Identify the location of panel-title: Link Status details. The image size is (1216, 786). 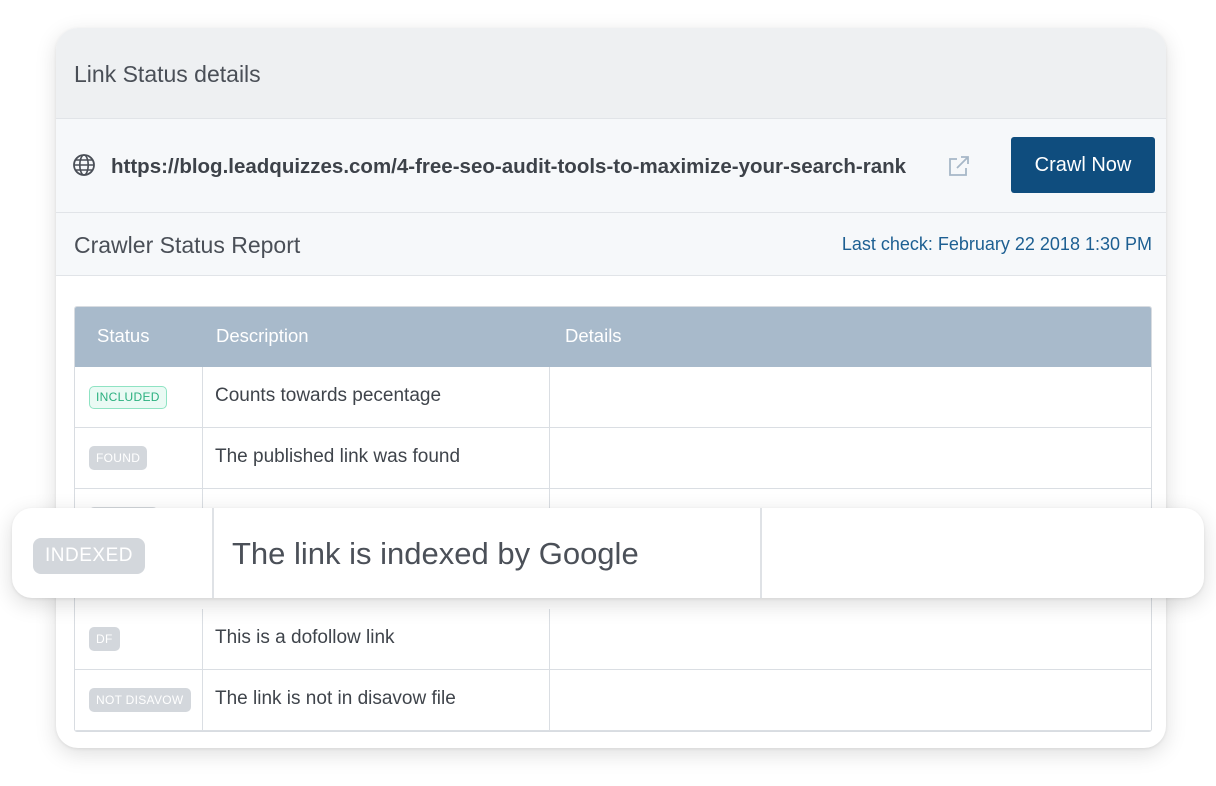
(167, 74).